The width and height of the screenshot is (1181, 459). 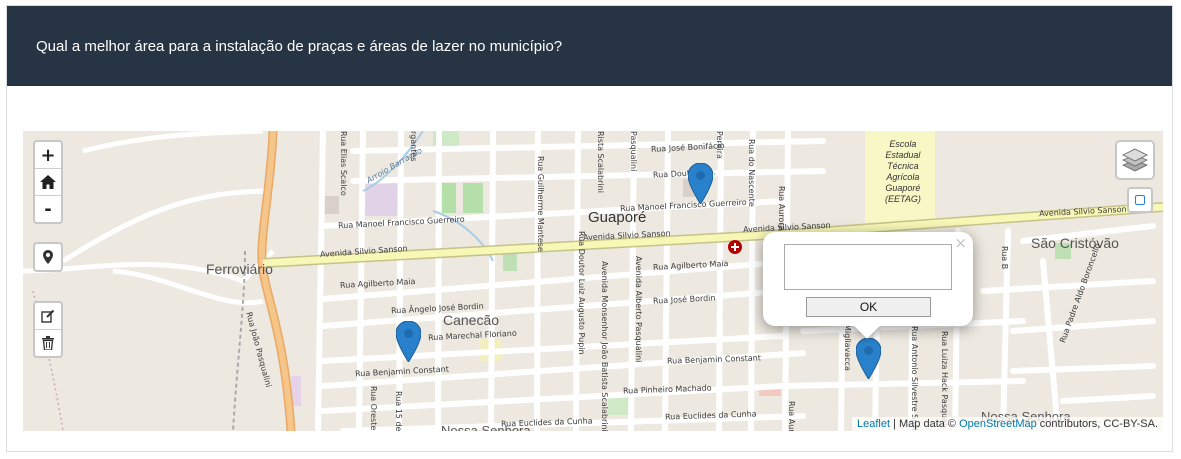 I want to click on street-label: Rua Guilherme Mantese, so click(x=540, y=204).